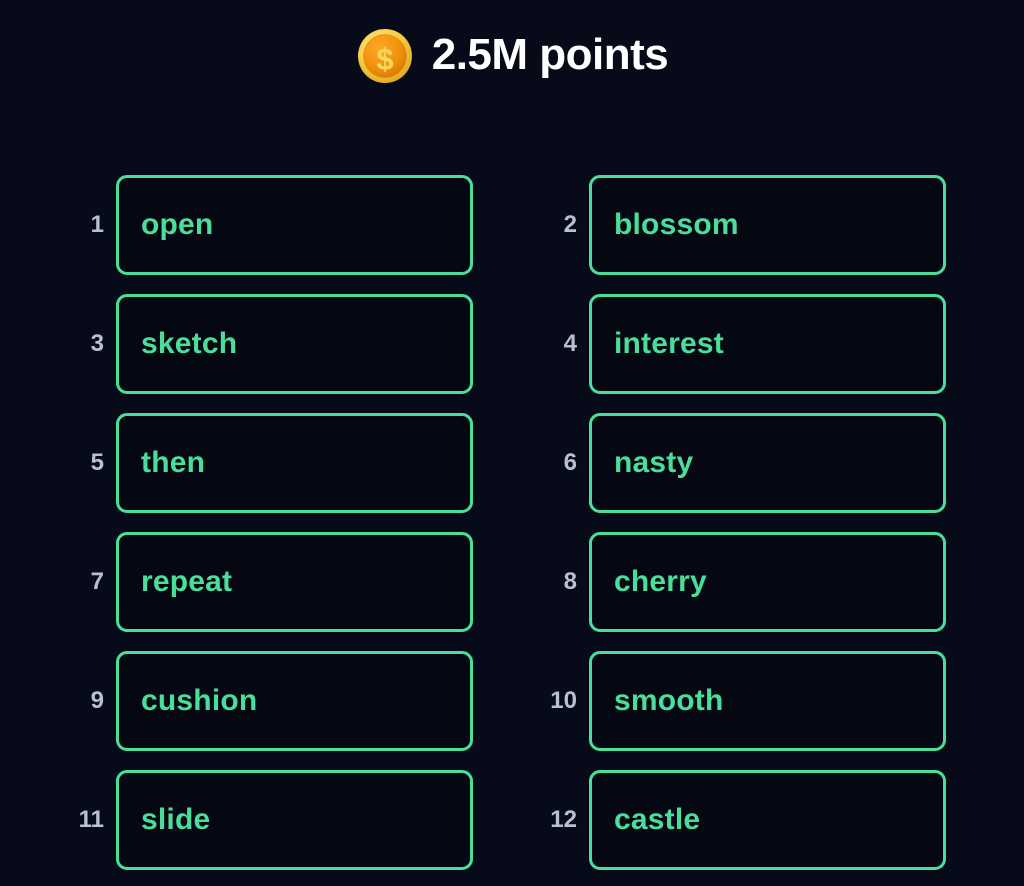 The width and height of the screenshot is (1024, 886). What do you see at coordinates (570, 343) in the screenshot?
I see `word-number: 4` at bounding box center [570, 343].